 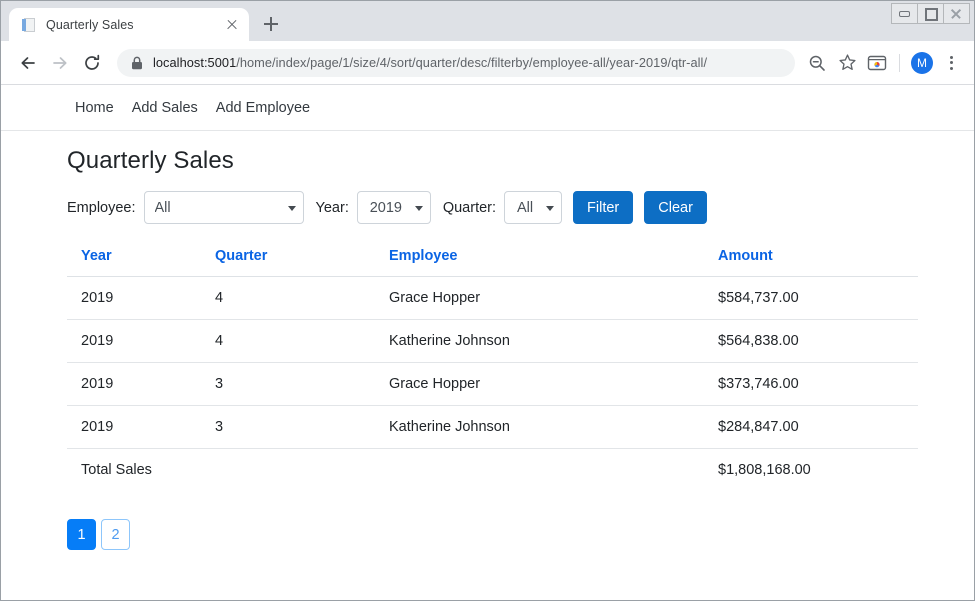 What do you see at coordinates (956, 13) in the screenshot?
I see `close-window-button` at bounding box center [956, 13].